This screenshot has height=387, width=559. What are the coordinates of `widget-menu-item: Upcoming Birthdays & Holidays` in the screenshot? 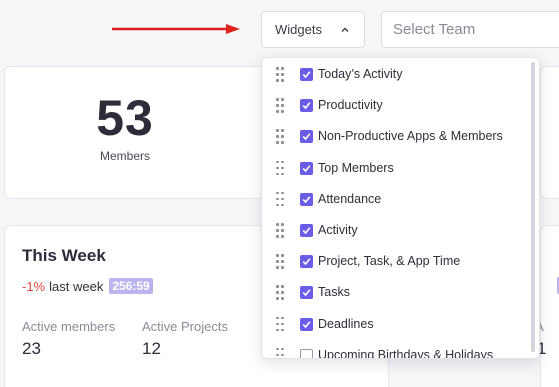 It's located at (397, 349).